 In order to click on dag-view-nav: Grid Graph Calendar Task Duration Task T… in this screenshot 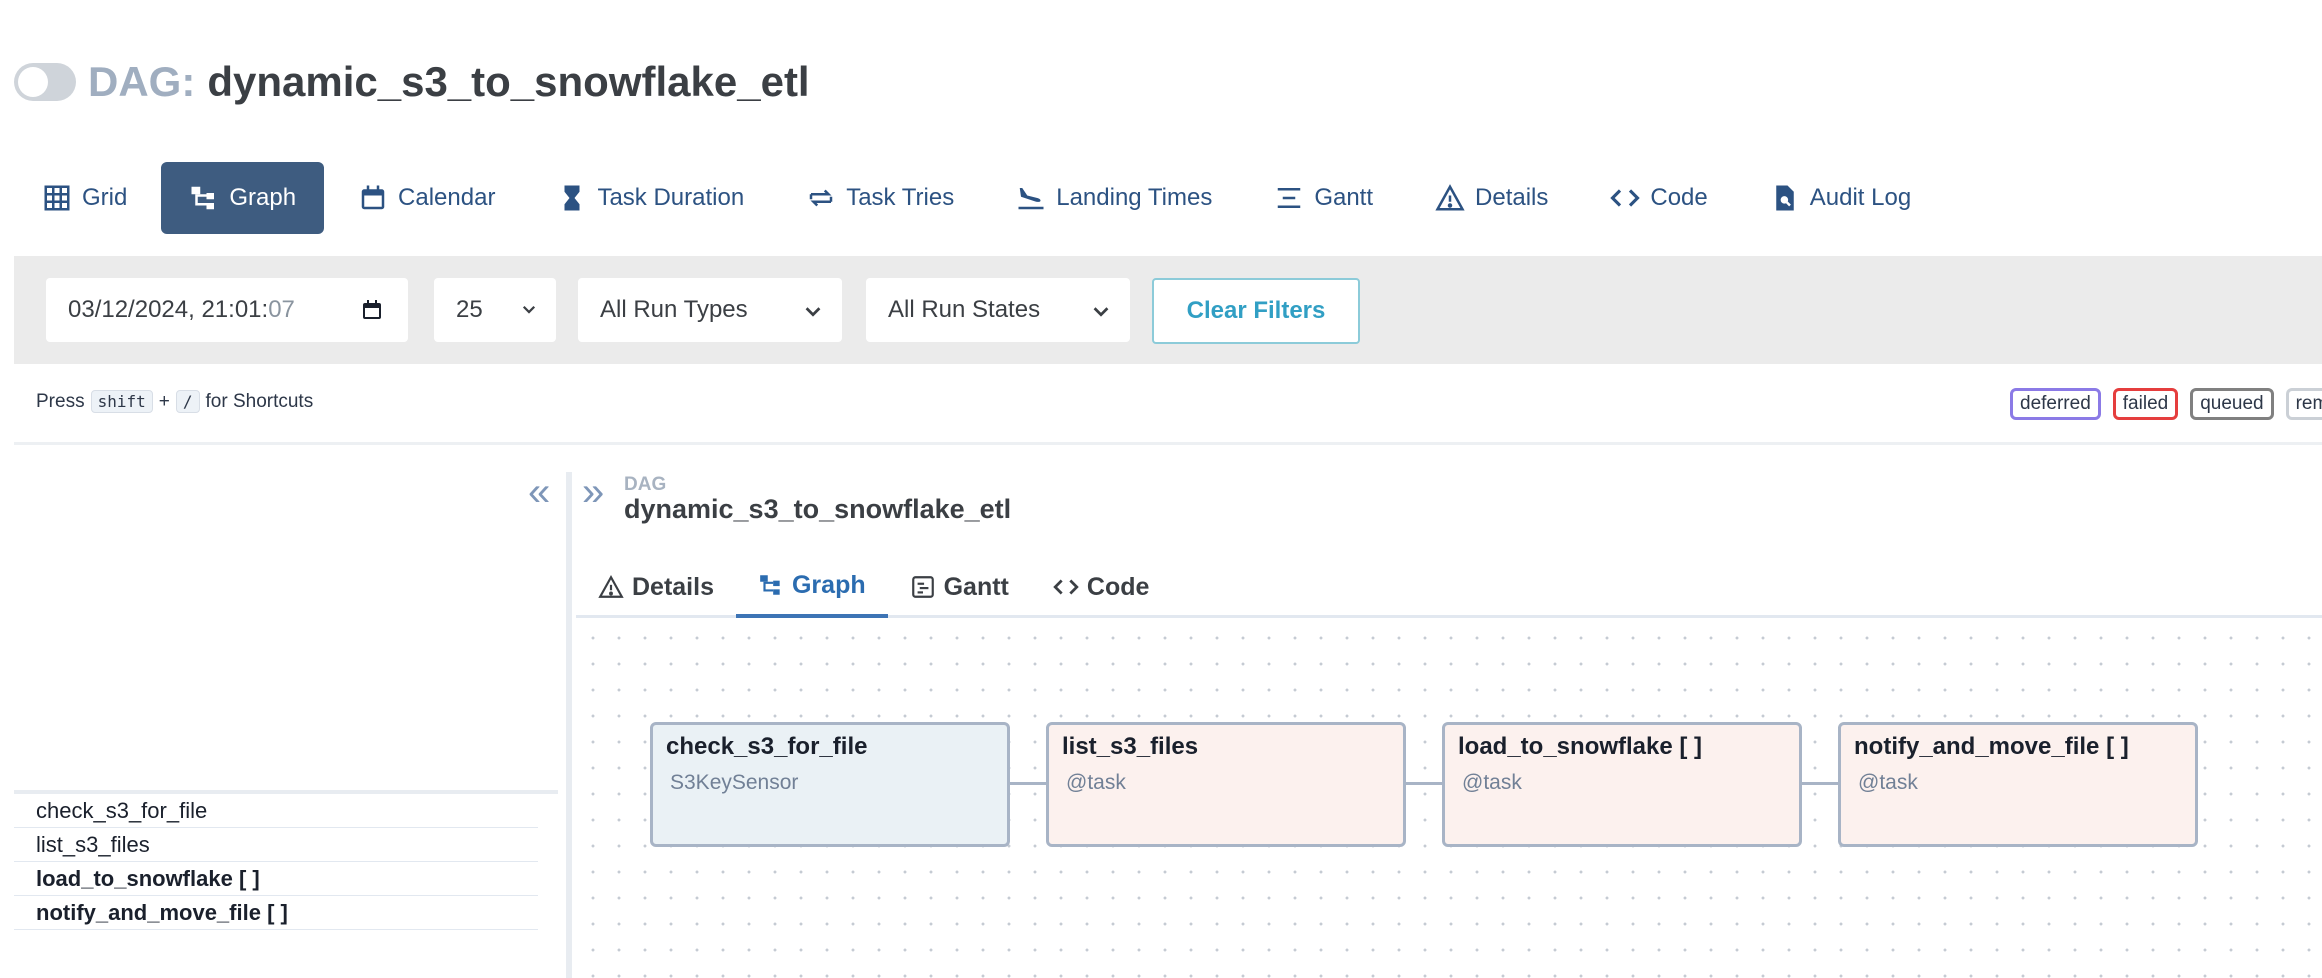, I will do `click(979, 198)`.